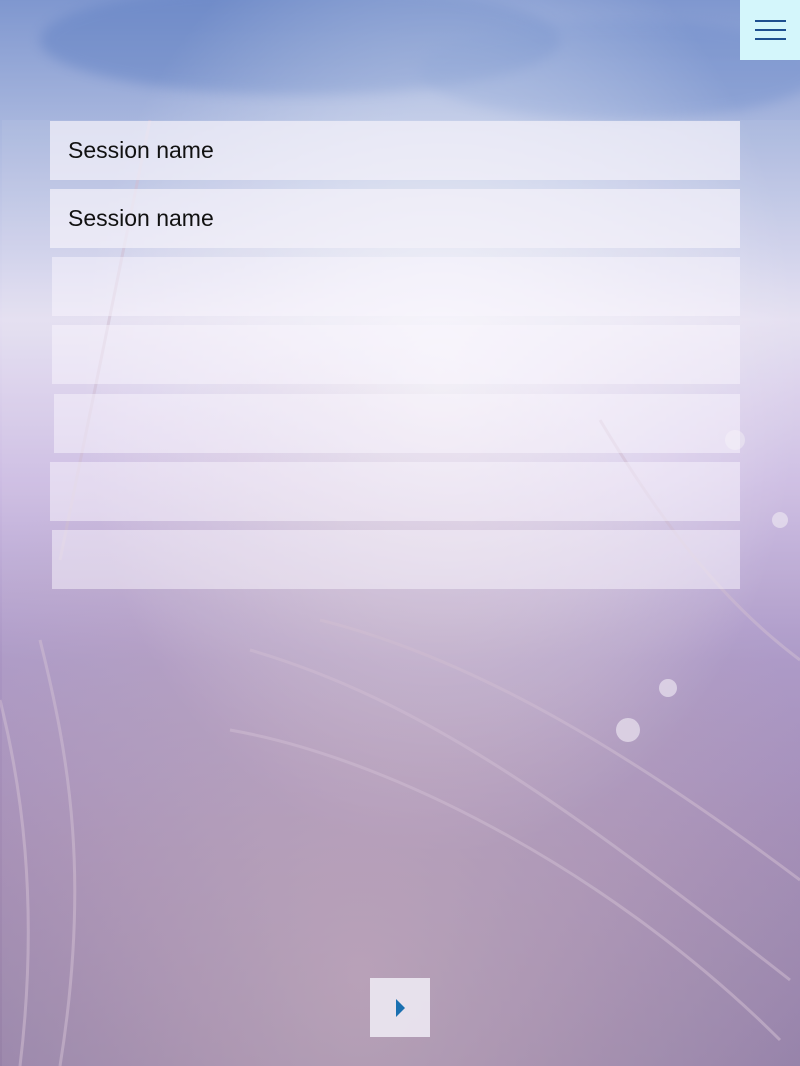 This screenshot has width=800, height=1066. I want to click on menu-button, so click(770, 30).